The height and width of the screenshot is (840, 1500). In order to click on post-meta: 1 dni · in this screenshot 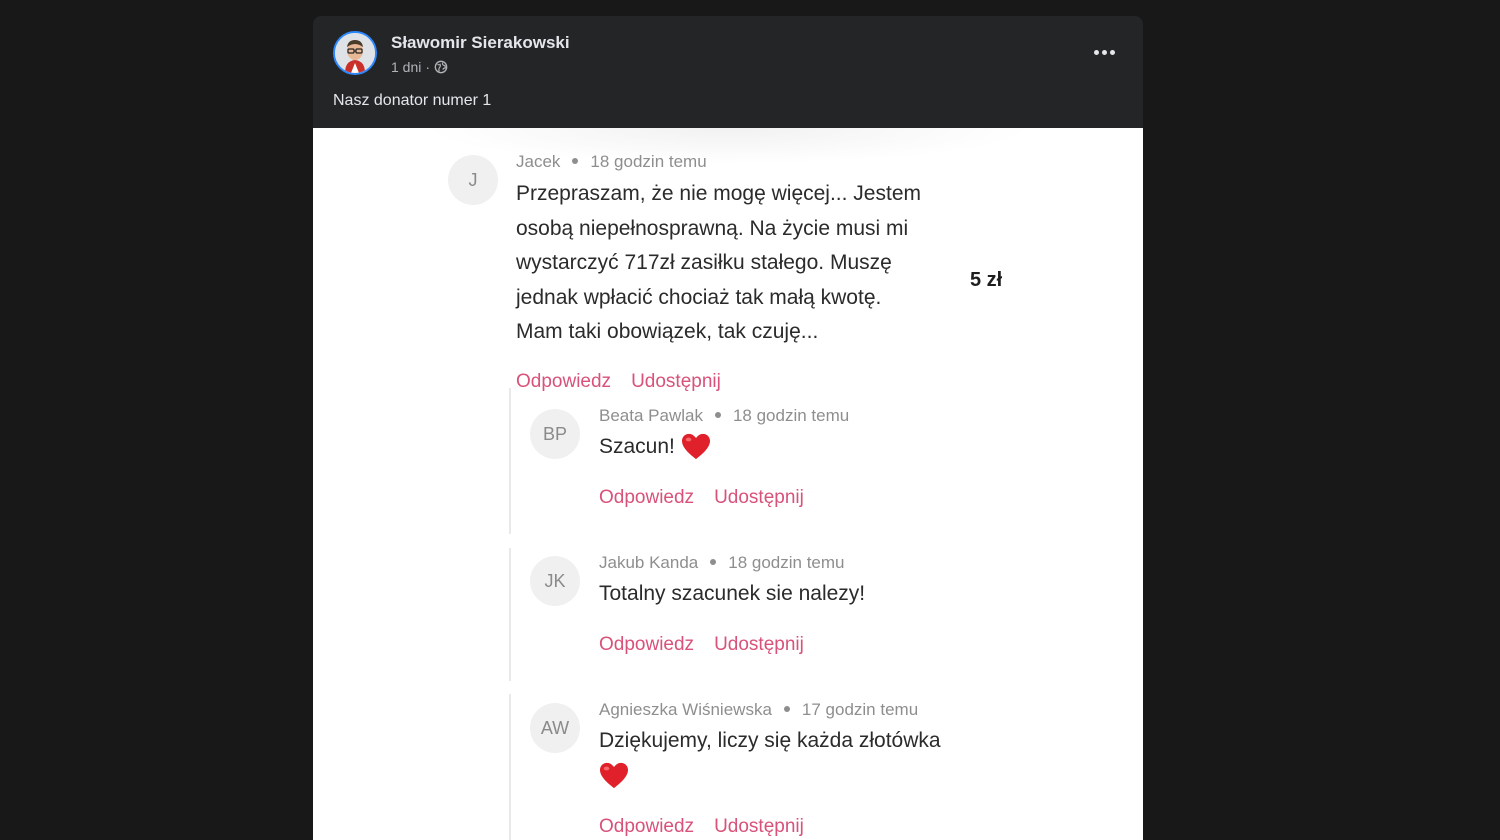, I will do `click(419, 67)`.